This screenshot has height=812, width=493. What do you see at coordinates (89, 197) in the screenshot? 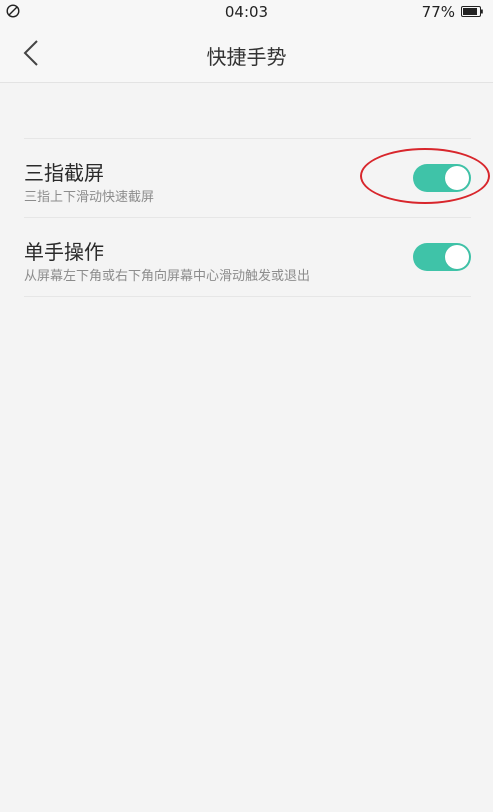
I see `setting-description: 三指上下滑动快速截屏` at bounding box center [89, 197].